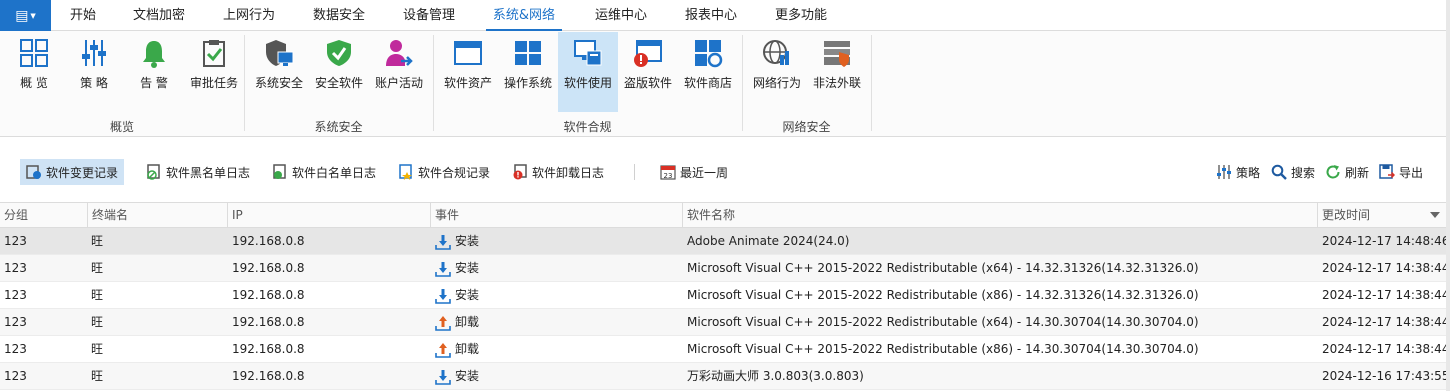 The width and height of the screenshot is (1450, 391). I want to click on sliders-icon, so click(94, 53).